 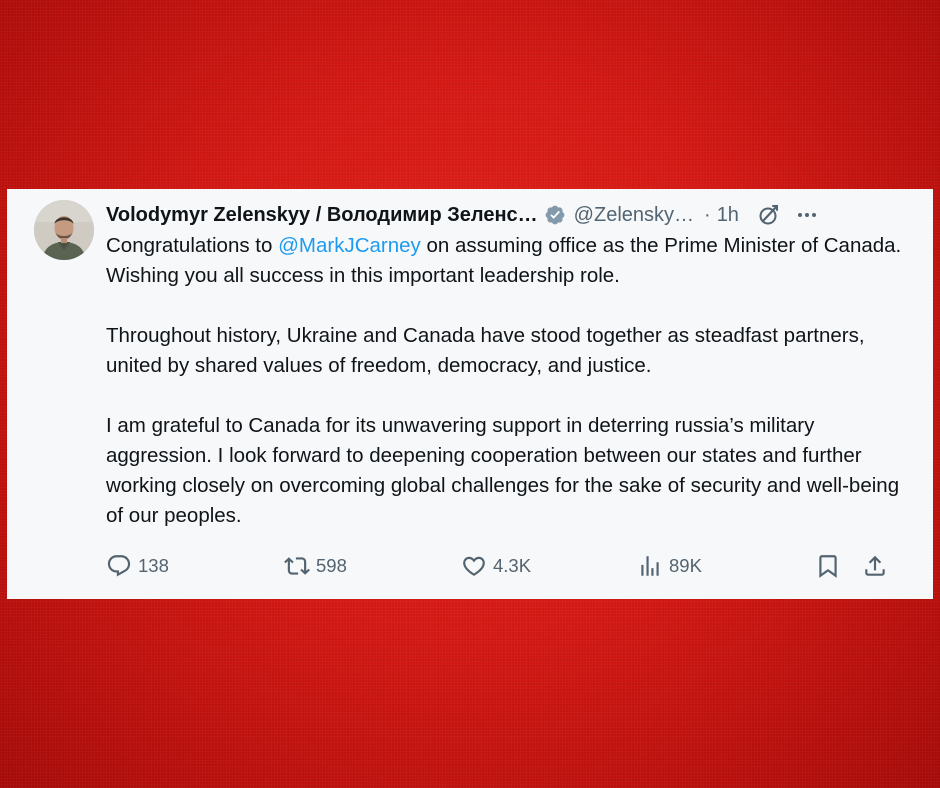 I want to click on mention-link: @MarkJCarney, so click(x=349, y=245).